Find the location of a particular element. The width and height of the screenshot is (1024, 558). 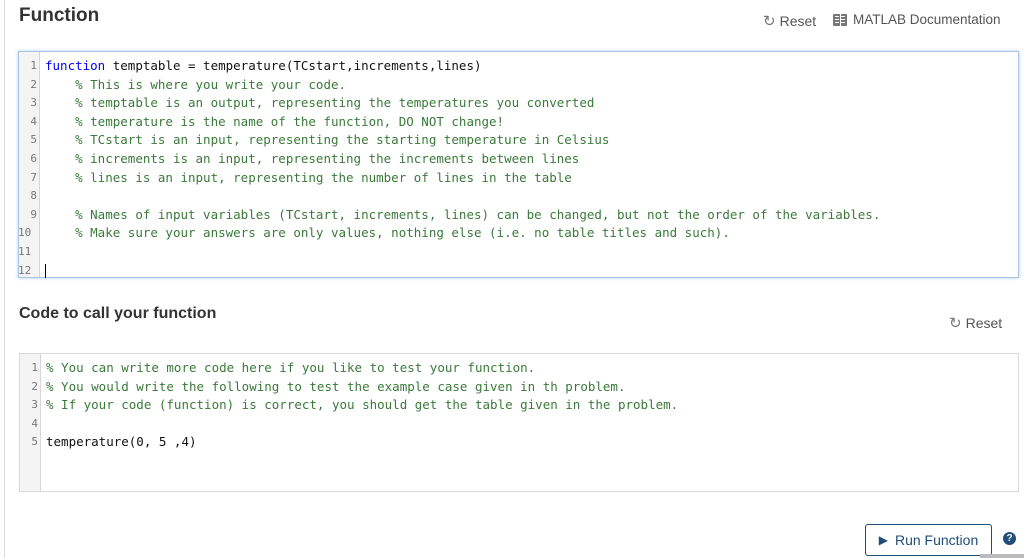

code-line: 4 is located at coordinates (519, 424).